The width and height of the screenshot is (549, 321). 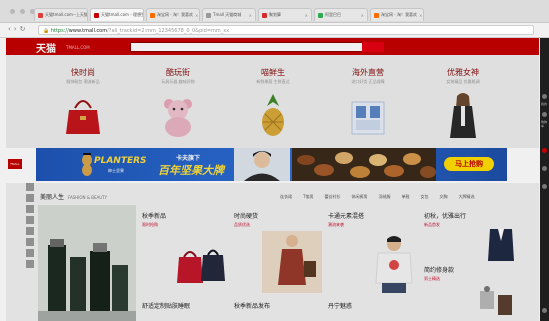 I want to click on tab-label: Tmall 天猫商城, so click(x=227, y=14).